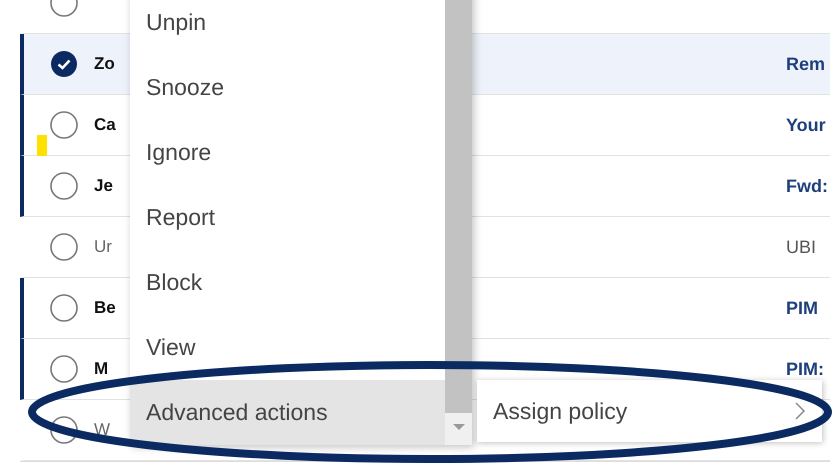 This screenshot has width=838, height=463. What do you see at coordinates (102, 369) in the screenshot?
I see `sender-name: M` at bounding box center [102, 369].